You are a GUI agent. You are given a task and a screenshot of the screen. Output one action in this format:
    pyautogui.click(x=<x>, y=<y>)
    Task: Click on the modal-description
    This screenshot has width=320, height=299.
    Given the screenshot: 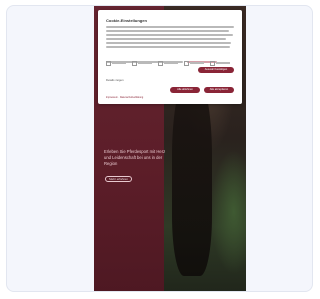 What is the action you would take?
    pyautogui.click(x=170, y=44)
    